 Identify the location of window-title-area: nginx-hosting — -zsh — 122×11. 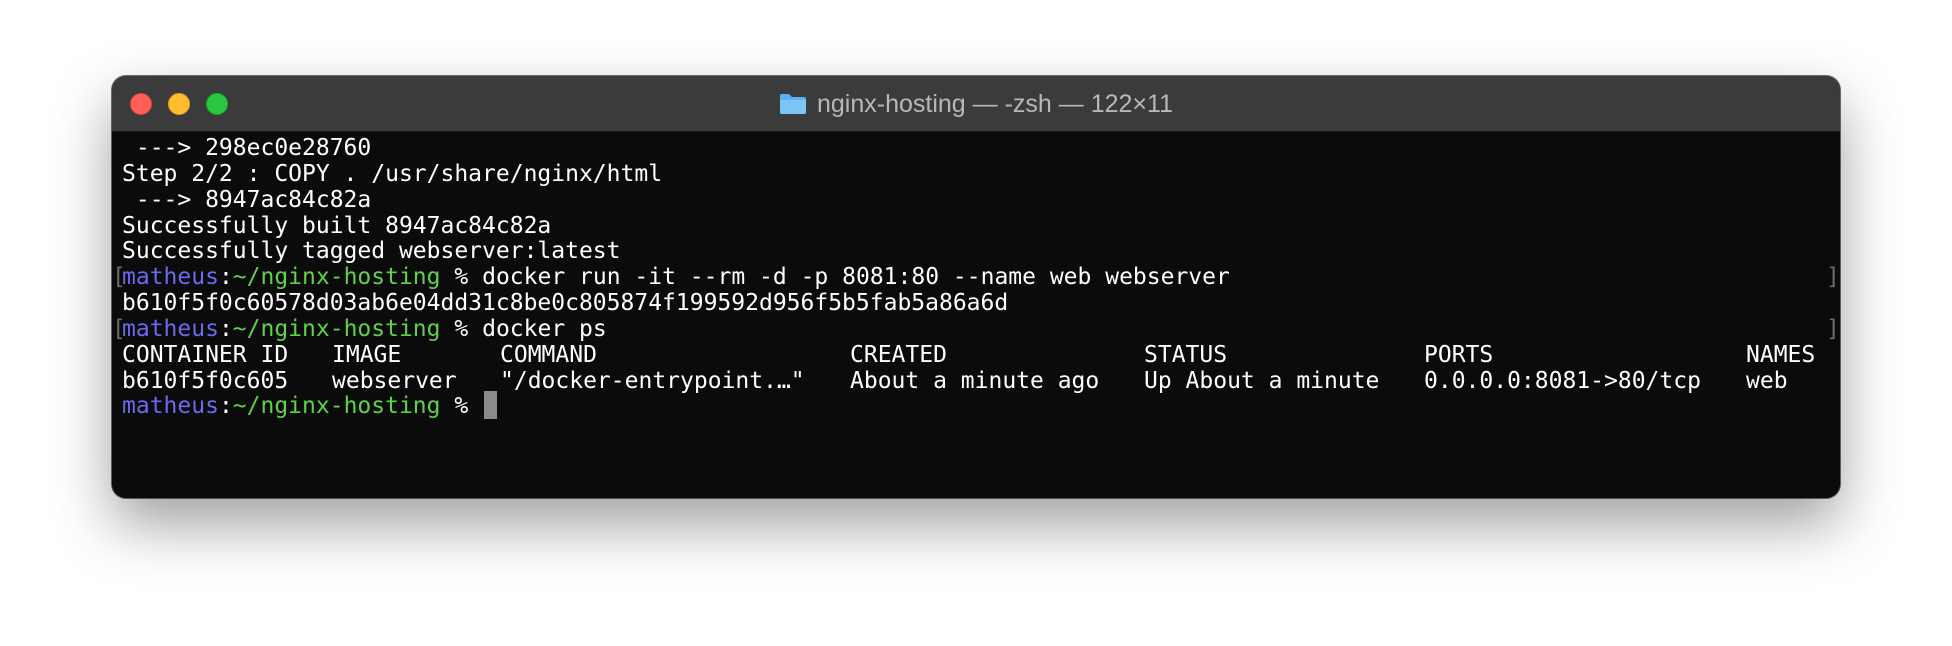
(976, 104).